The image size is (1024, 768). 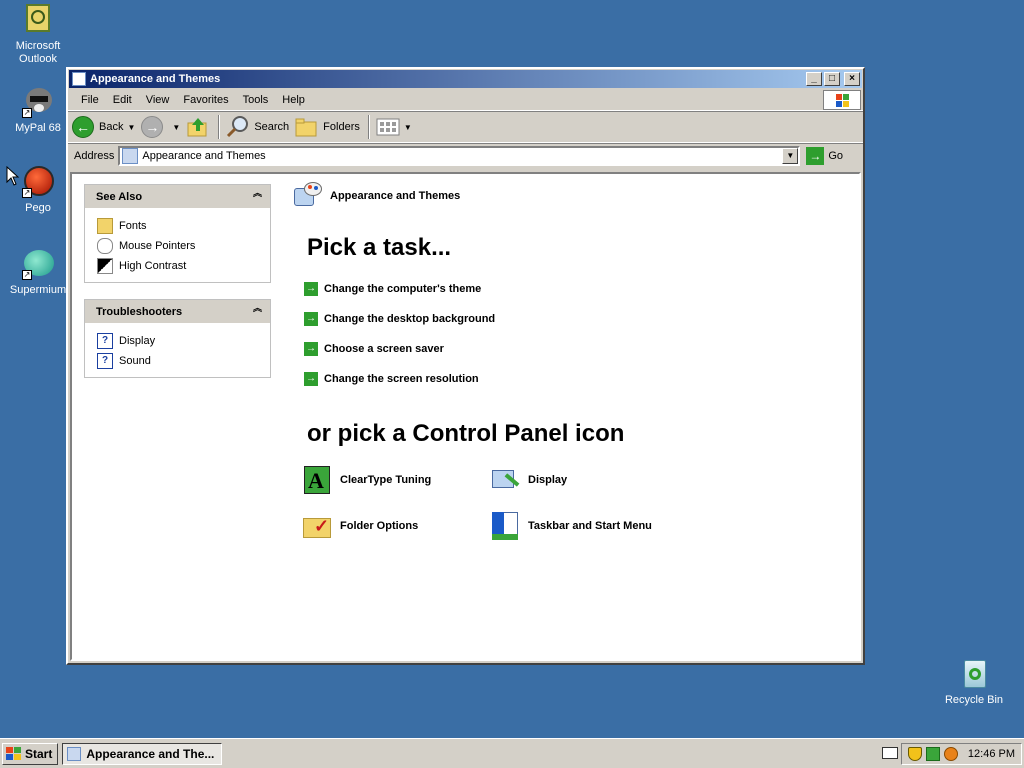 What do you see at coordinates (528, 480) in the screenshot?
I see `cp-display: Display` at bounding box center [528, 480].